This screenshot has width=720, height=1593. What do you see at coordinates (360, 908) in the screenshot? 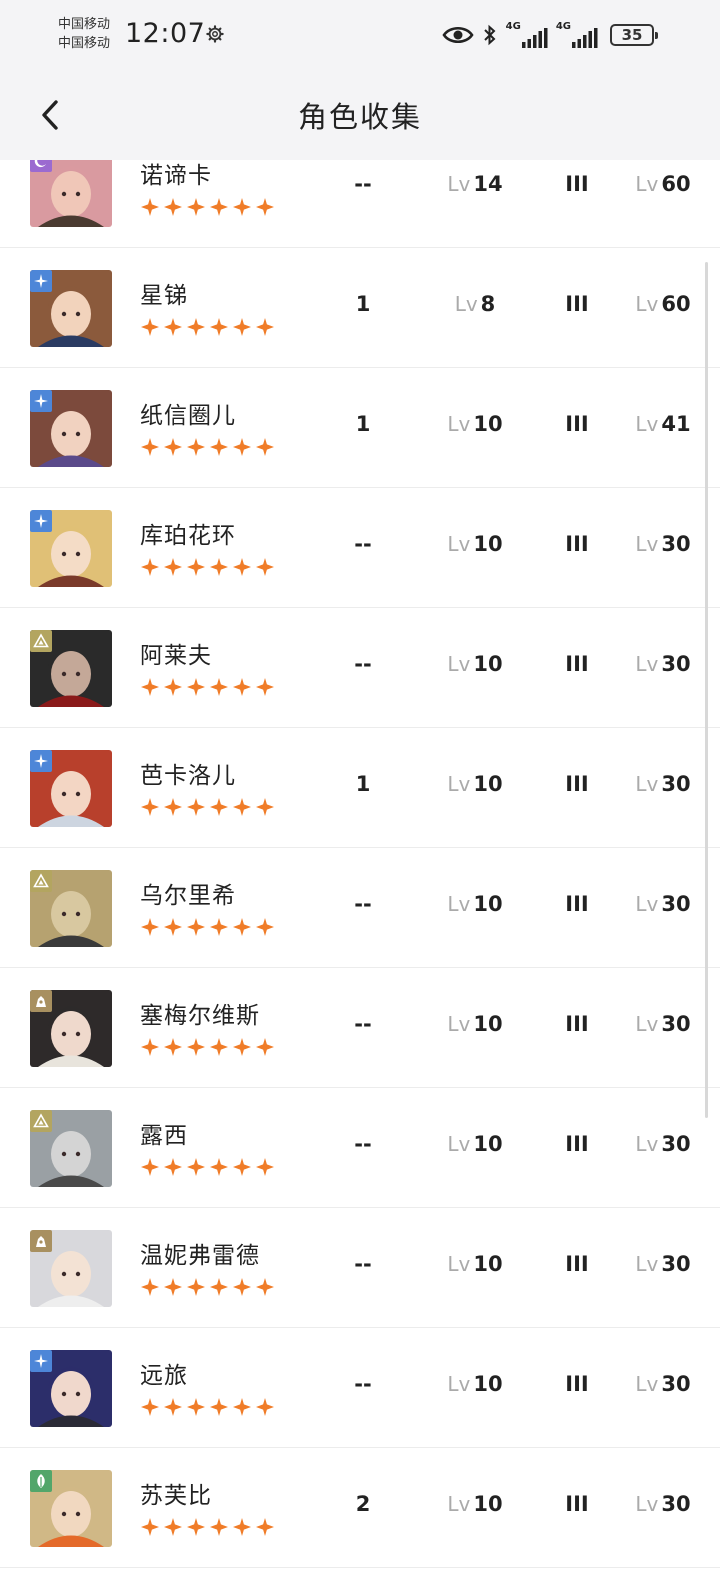
I see `character-row: 乌尔里希 -- Lv 10 III Lv 30` at bounding box center [360, 908].